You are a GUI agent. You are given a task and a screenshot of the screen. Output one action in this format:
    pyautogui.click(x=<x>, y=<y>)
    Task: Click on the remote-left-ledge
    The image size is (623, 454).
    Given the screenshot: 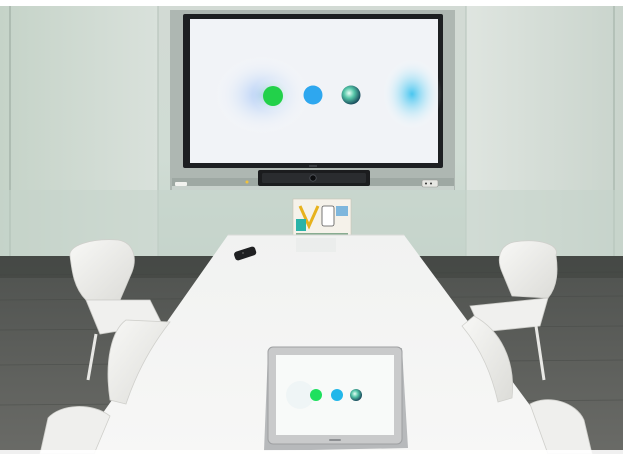 What is the action you would take?
    pyautogui.click(x=181, y=184)
    